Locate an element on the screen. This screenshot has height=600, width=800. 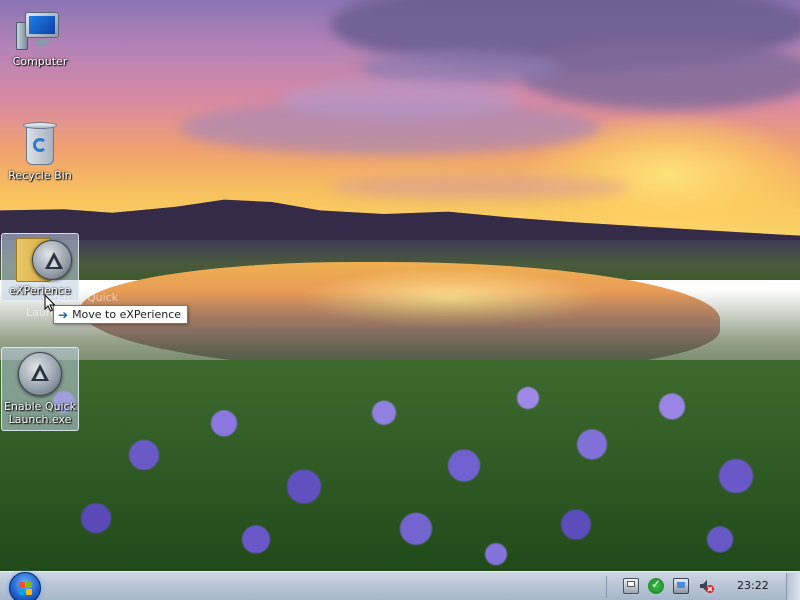
computer-icon is located at coordinates (40, 32).